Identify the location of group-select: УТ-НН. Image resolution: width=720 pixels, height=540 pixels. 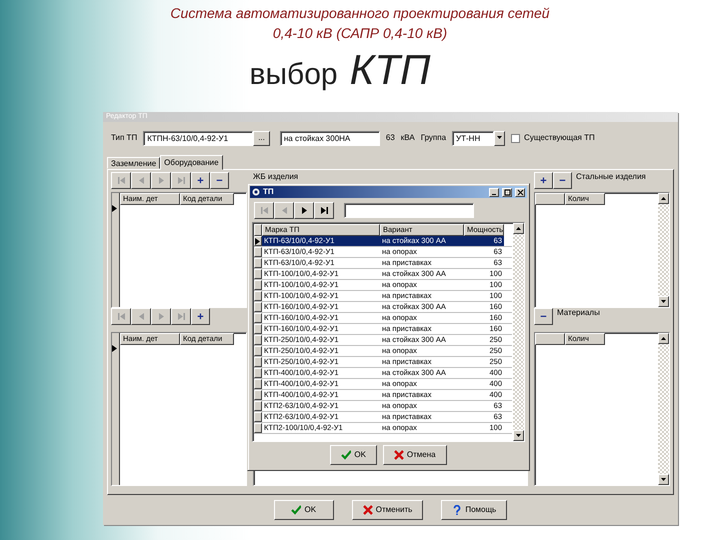
(473, 138).